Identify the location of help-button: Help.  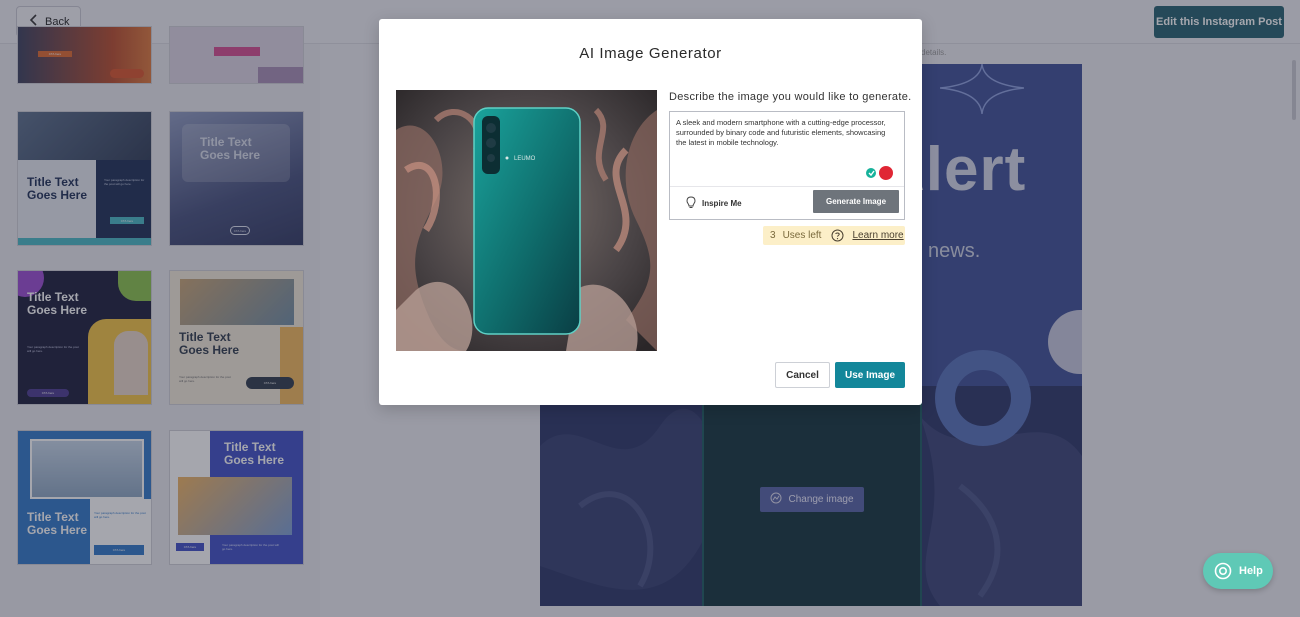
(1238, 571).